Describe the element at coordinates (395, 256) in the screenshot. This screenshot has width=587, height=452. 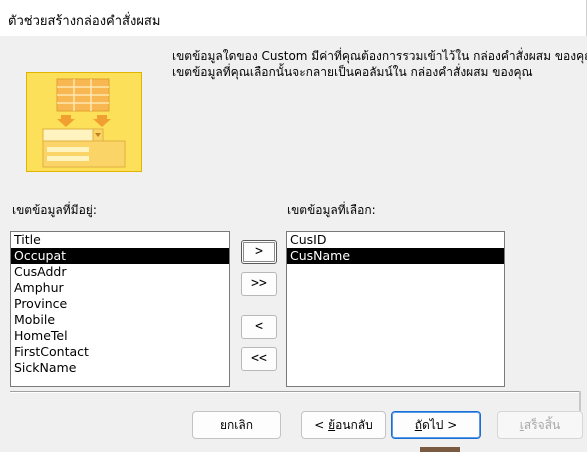
I see `list-item: CusName` at that location.